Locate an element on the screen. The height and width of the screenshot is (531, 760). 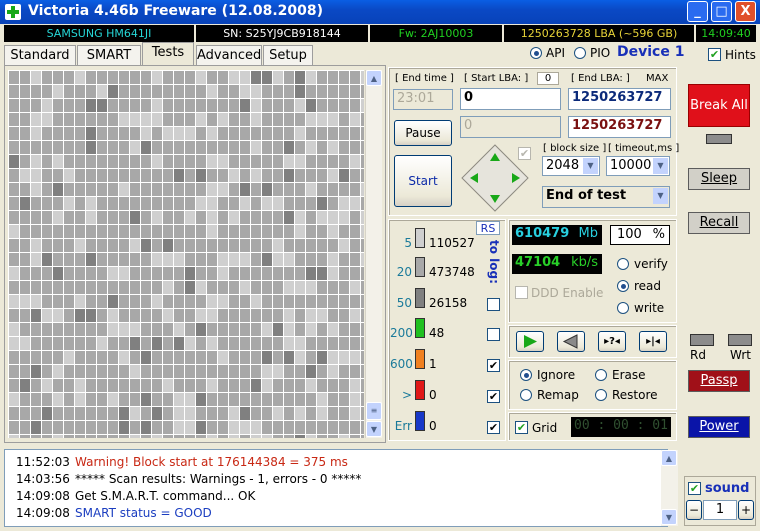
read-radio is located at coordinates (623, 286).